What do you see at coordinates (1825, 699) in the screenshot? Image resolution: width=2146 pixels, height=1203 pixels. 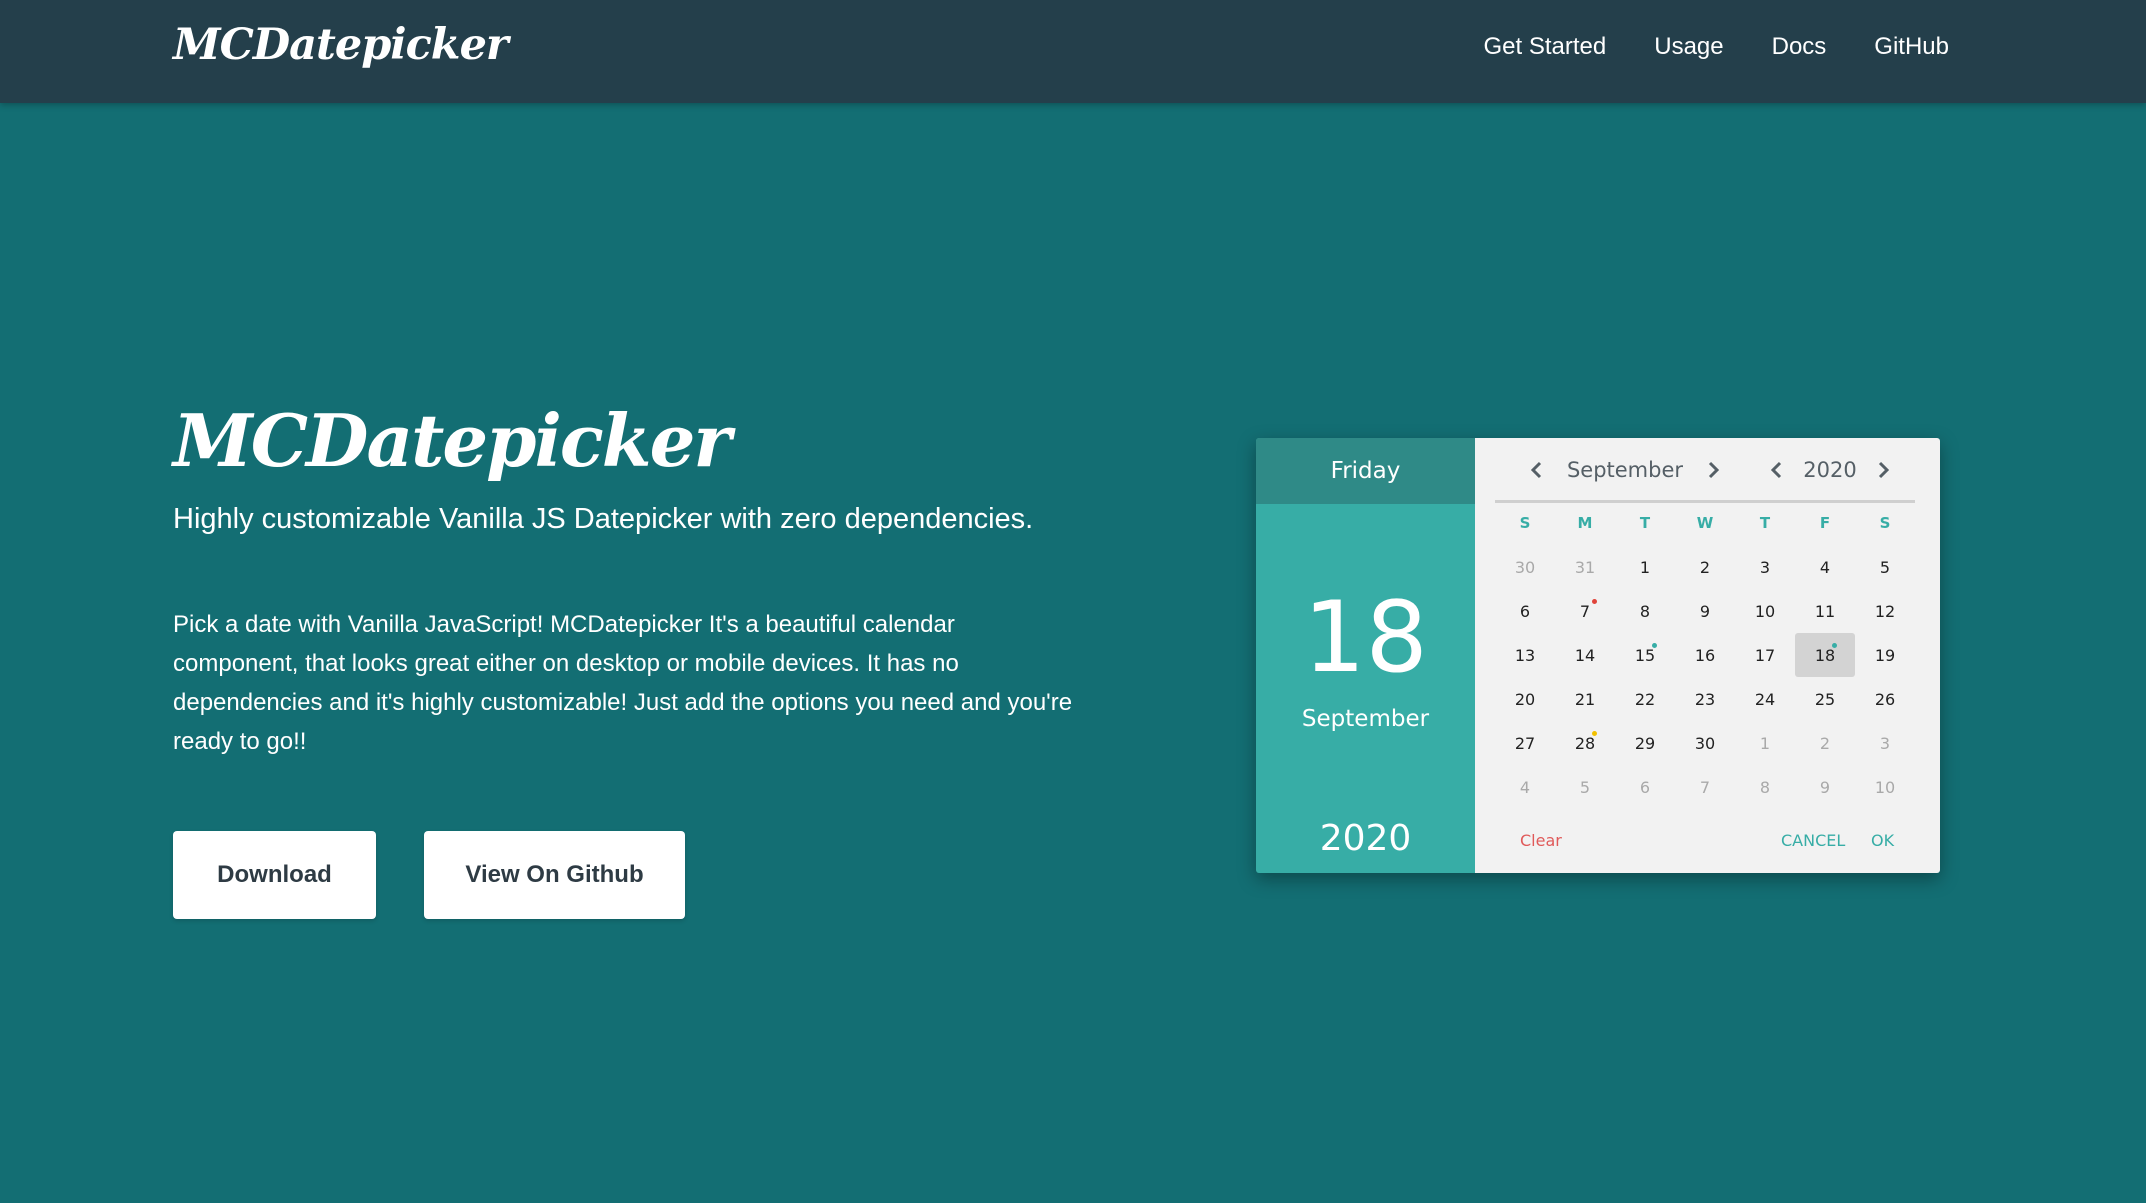 I see `calendar-day: 25` at bounding box center [1825, 699].